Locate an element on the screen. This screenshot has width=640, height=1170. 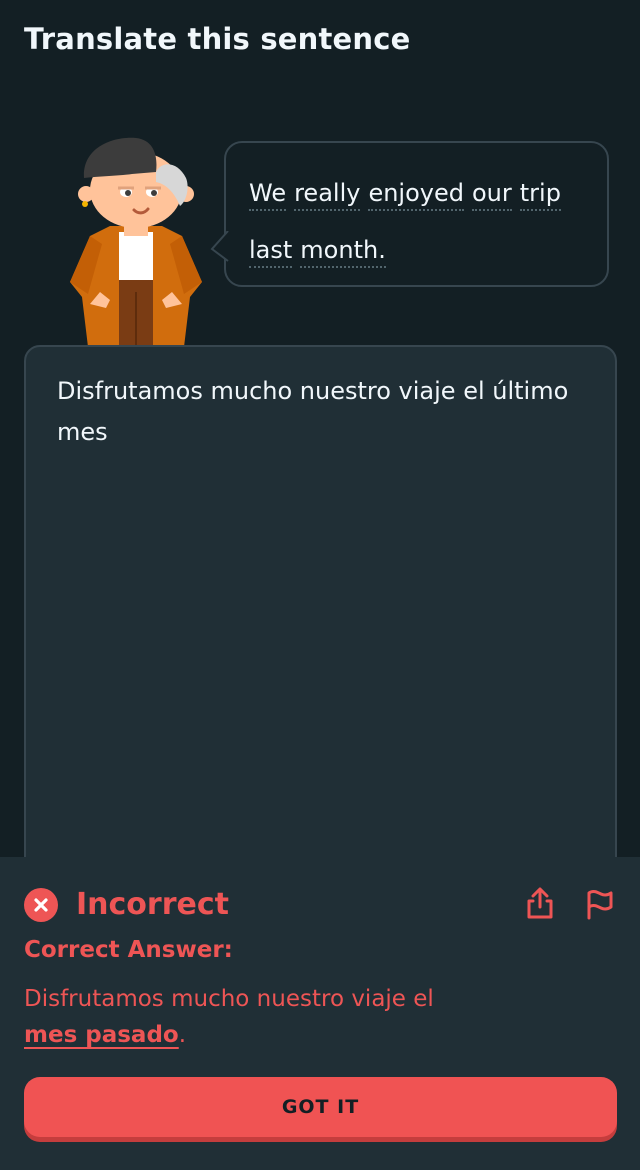
correct-answer-label: Correct Answer: is located at coordinates (128, 950).